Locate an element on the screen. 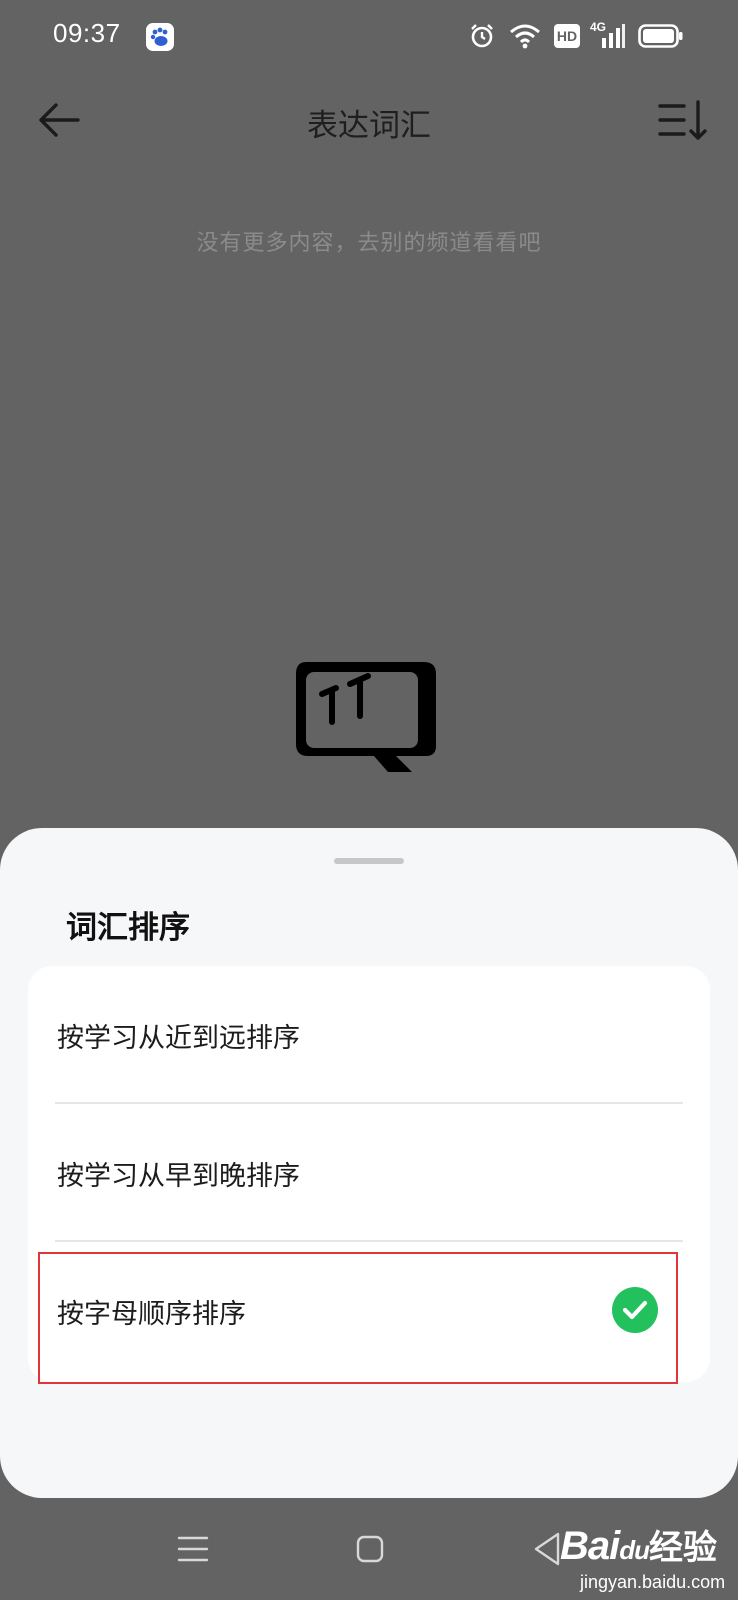  watermark-product: 经验 is located at coordinates (683, 1548).